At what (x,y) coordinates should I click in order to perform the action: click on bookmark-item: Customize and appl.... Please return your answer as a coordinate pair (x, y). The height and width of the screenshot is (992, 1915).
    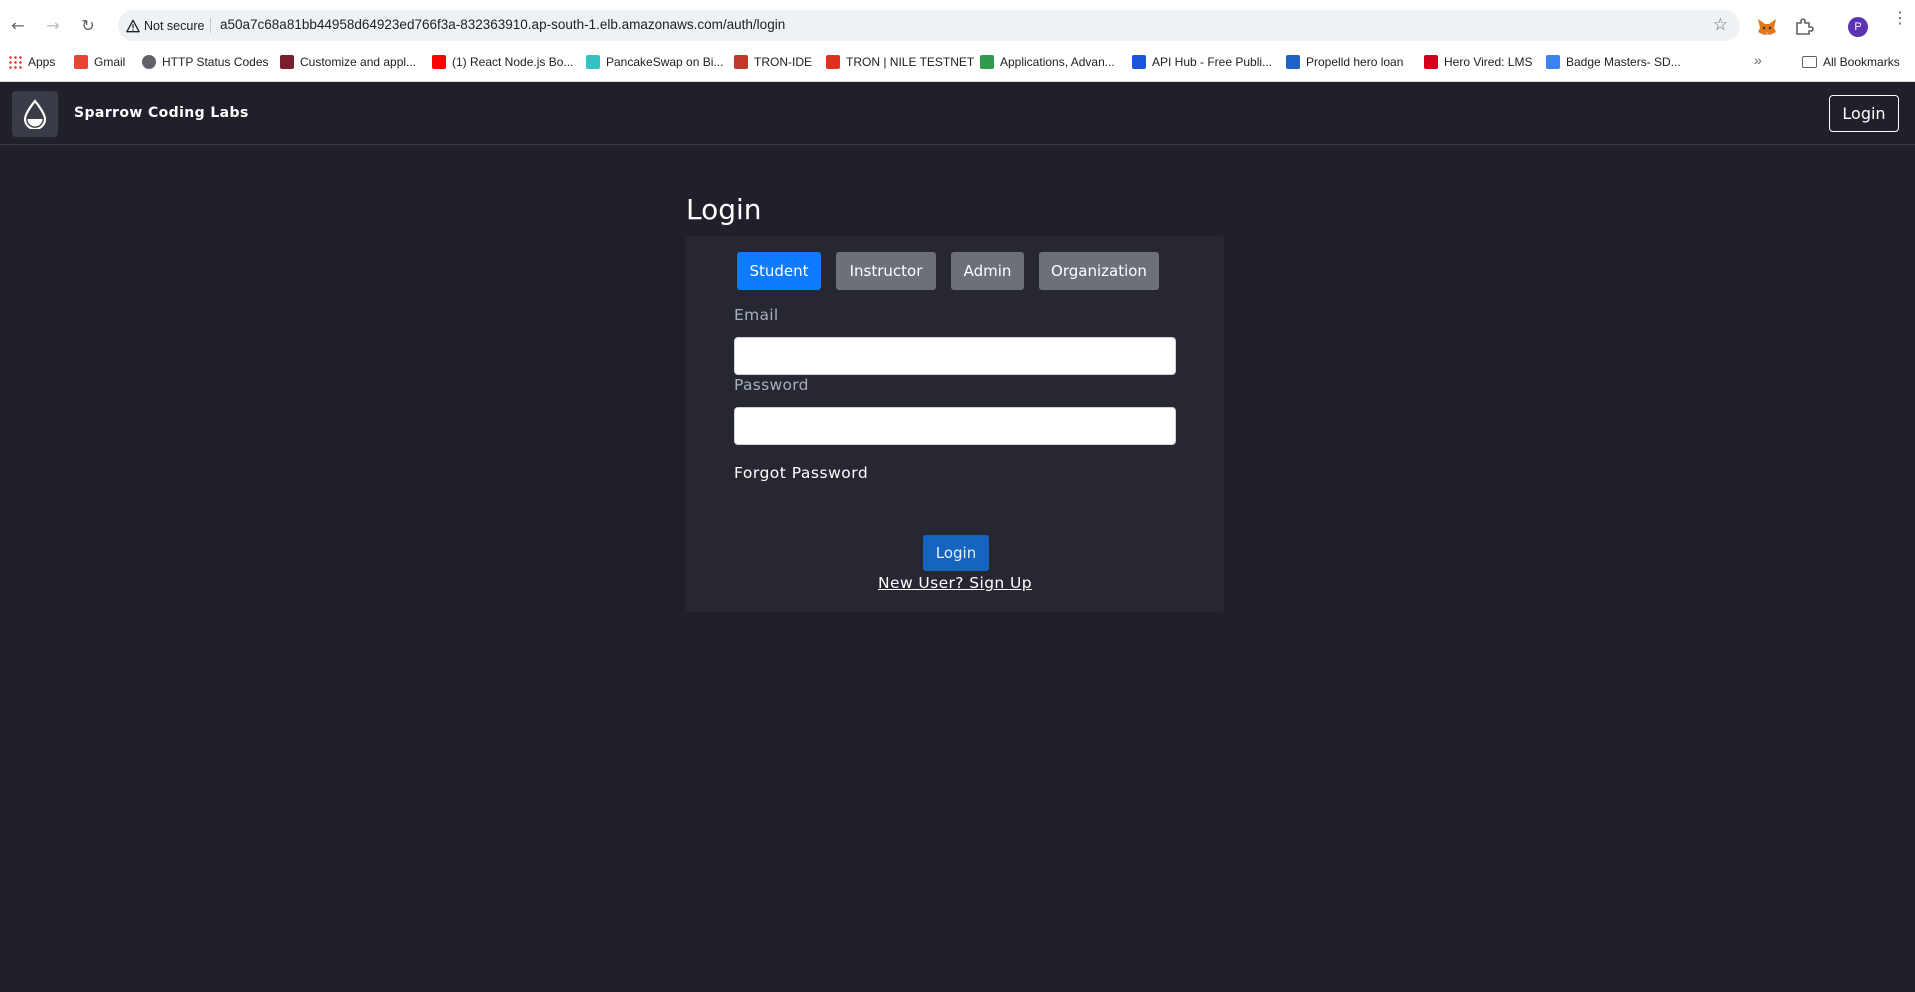
    Looking at the image, I should click on (348, 62).